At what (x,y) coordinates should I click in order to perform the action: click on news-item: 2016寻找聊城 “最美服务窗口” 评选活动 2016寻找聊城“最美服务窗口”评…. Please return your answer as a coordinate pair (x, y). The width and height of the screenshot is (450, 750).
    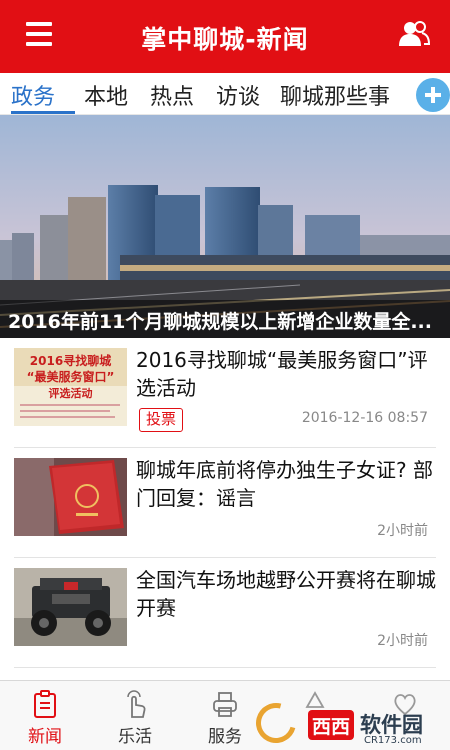
    Looking at the image, I should click on (225, 393).